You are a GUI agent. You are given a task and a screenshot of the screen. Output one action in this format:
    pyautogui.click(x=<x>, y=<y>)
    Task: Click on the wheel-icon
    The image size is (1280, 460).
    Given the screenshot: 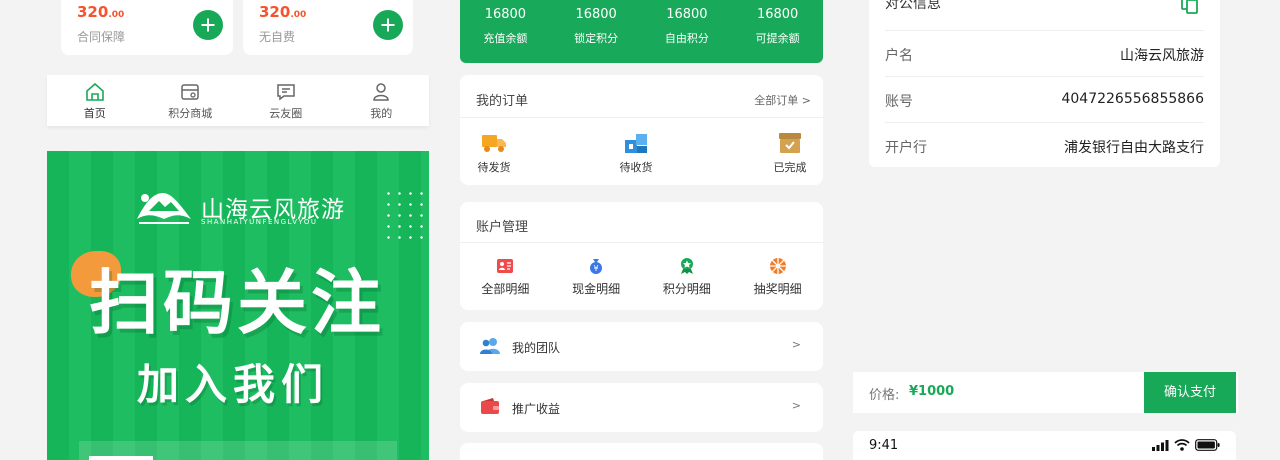 What is the action you would take?
    pyautogui.click(x=777, y=266)
    